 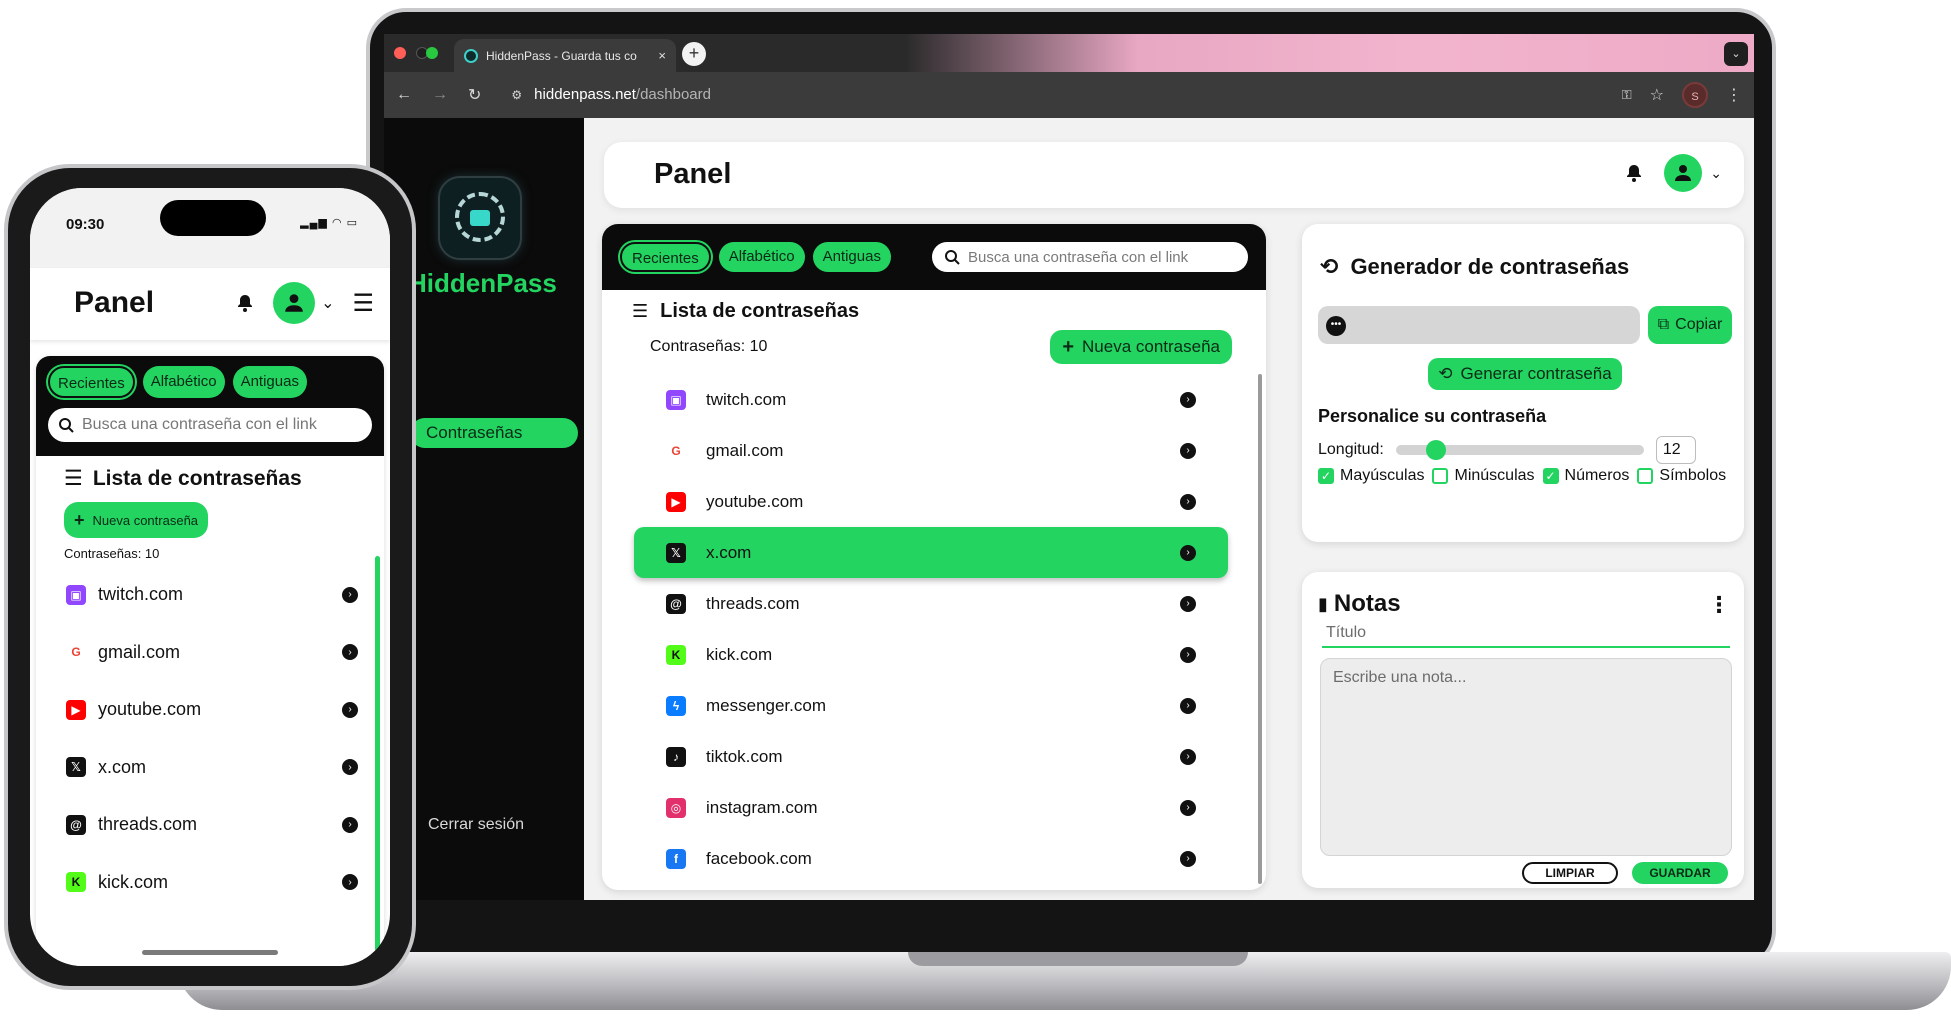 I want to click on page-title: Panel, so click(x=693, y=174).